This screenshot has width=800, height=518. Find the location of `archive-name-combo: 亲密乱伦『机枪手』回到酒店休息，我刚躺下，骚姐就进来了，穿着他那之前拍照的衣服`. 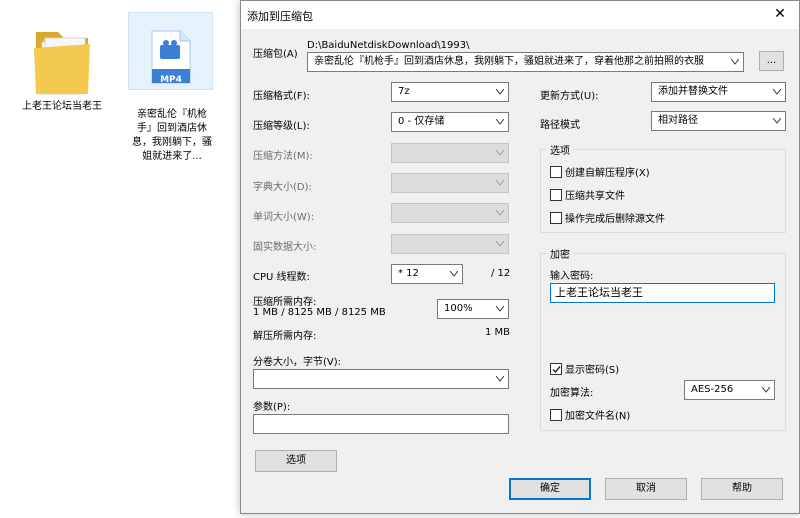

archive-name-combo: 亲密乱伦『机枪手』回到酒店休息，我刚躺下，骚姐就进来了，穿着他那之前拍照的衣服 is located at coordinates (525, 62).